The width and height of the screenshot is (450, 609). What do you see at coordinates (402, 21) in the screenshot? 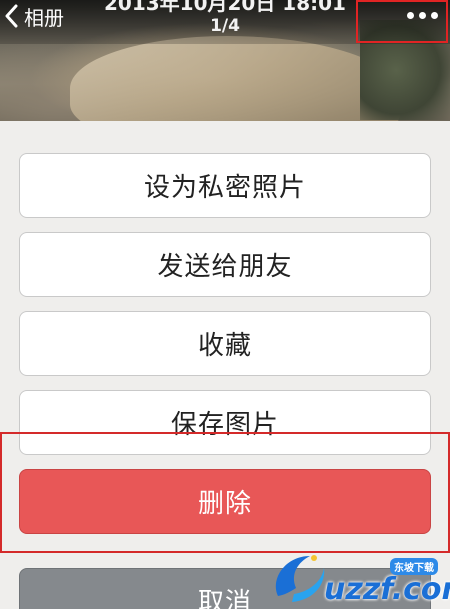
I see `more-button` at bounding box center [402, 21].